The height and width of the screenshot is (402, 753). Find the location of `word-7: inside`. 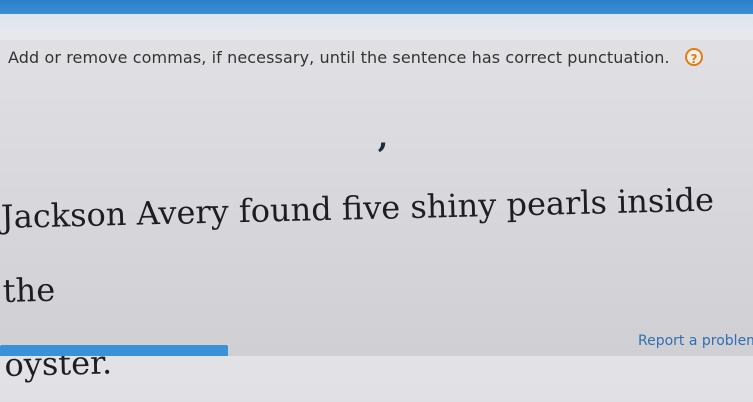

word-7: inside is located at coordinates (666, 201).